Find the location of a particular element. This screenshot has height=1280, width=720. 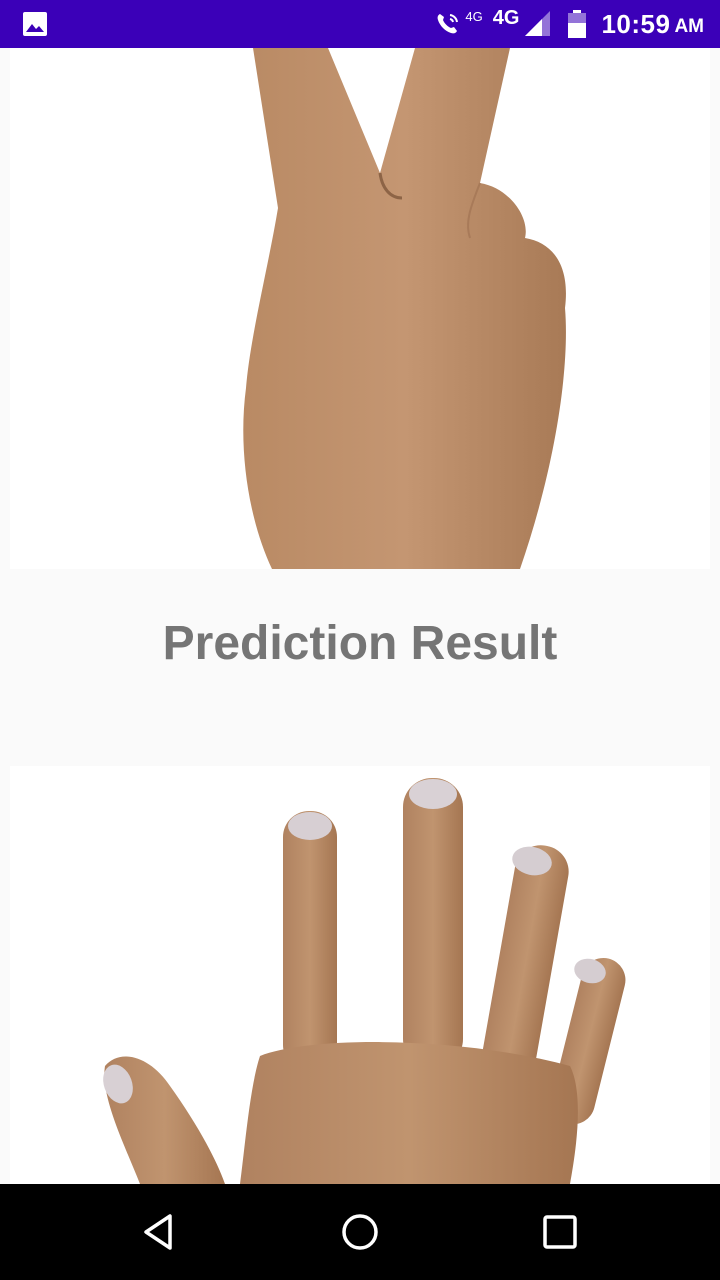

status-bar: 4G 4G 10:59 AM is located at coordinates (360, 24).